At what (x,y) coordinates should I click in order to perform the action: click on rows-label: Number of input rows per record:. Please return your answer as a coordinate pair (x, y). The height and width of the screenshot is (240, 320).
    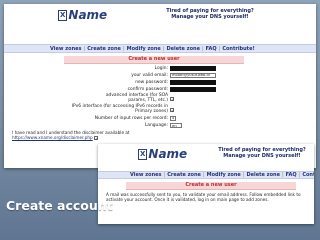
    Looking at the image, I should click on (131, 118).